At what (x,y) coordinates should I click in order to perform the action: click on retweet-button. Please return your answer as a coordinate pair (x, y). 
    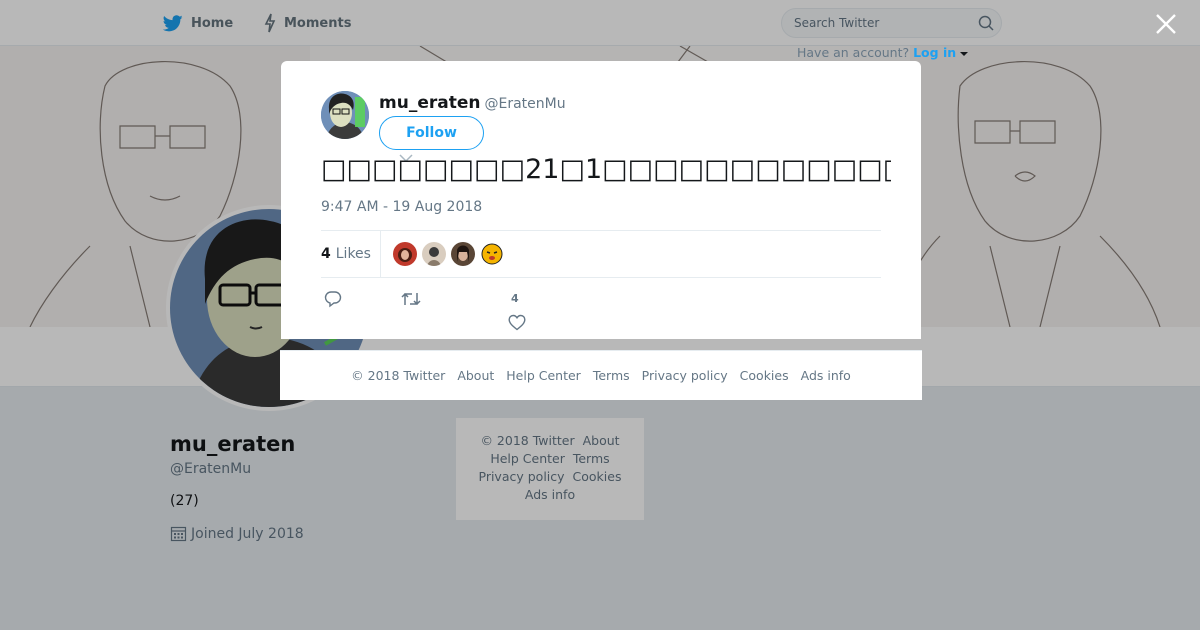
    Looking at the image, I should click on (411, 301).